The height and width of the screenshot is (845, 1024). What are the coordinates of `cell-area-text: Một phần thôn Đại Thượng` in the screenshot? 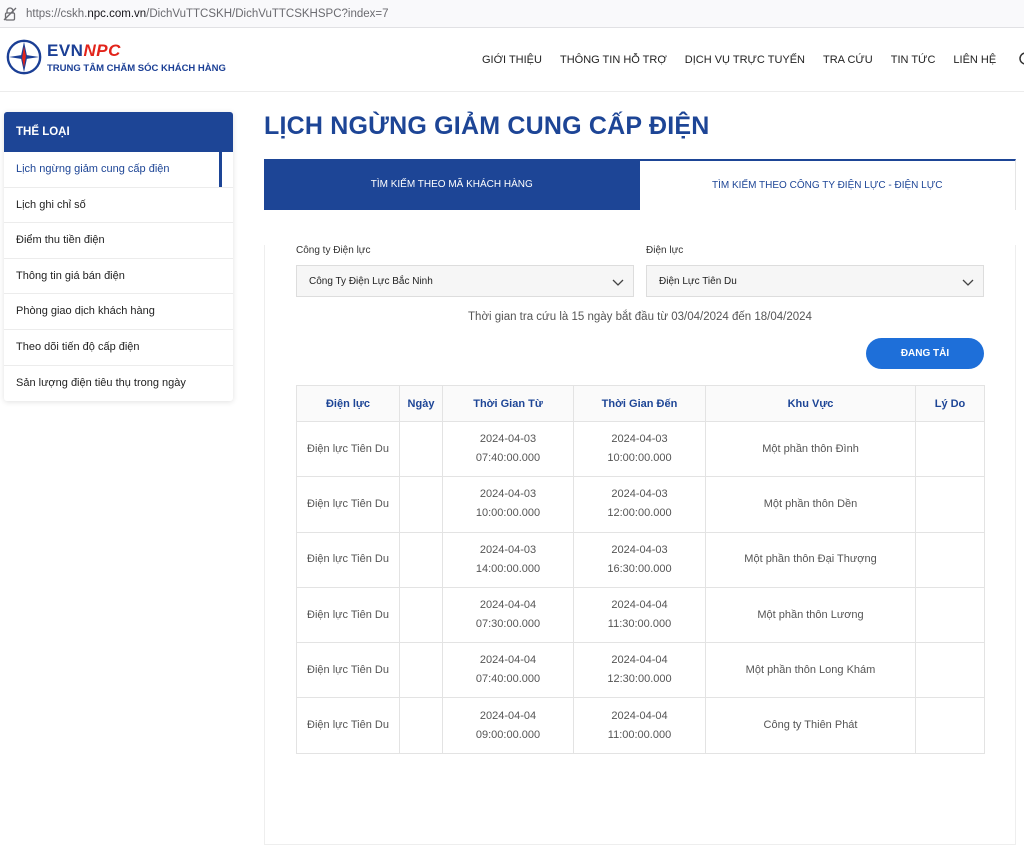 It's located at (810, 559).